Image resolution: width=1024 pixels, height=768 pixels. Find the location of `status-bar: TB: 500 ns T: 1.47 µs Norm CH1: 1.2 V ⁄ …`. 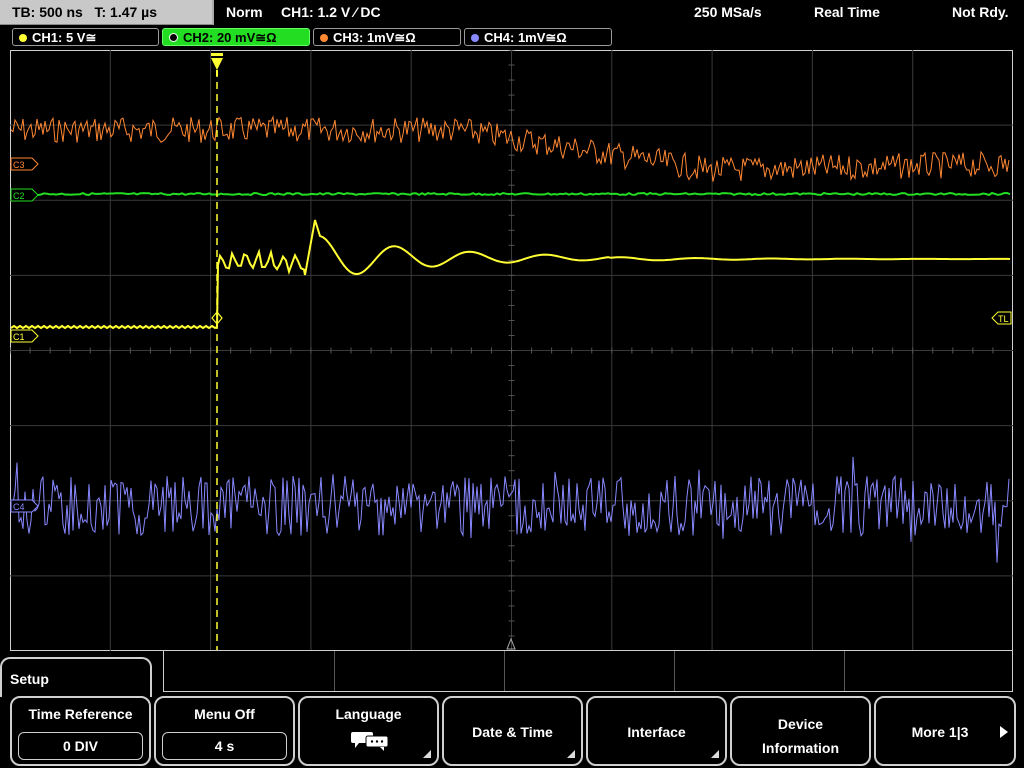

status-bar: TB: 500 ns T: 1.47 µs Norm CH1: 1.2 V ⁄ … is located at coordinates (512, 13).